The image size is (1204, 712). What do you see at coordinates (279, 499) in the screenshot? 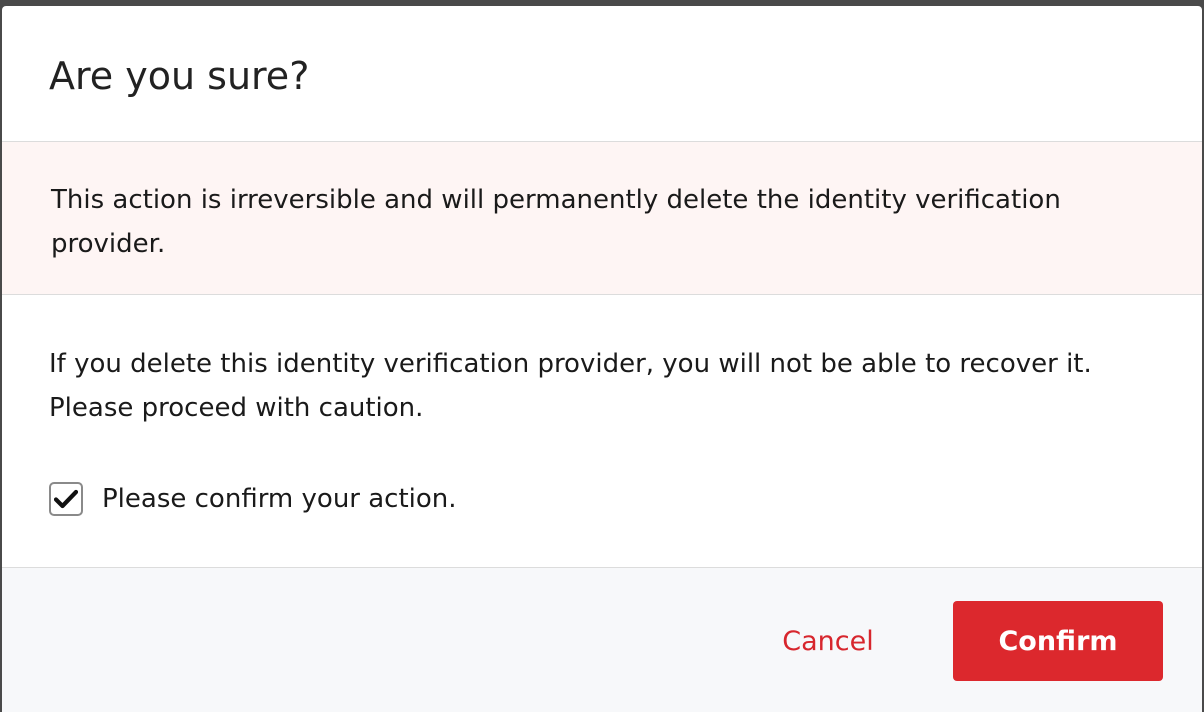
I see `confirm-checkbox-label: Please confirm your action.` at bounding box center [279, 499].